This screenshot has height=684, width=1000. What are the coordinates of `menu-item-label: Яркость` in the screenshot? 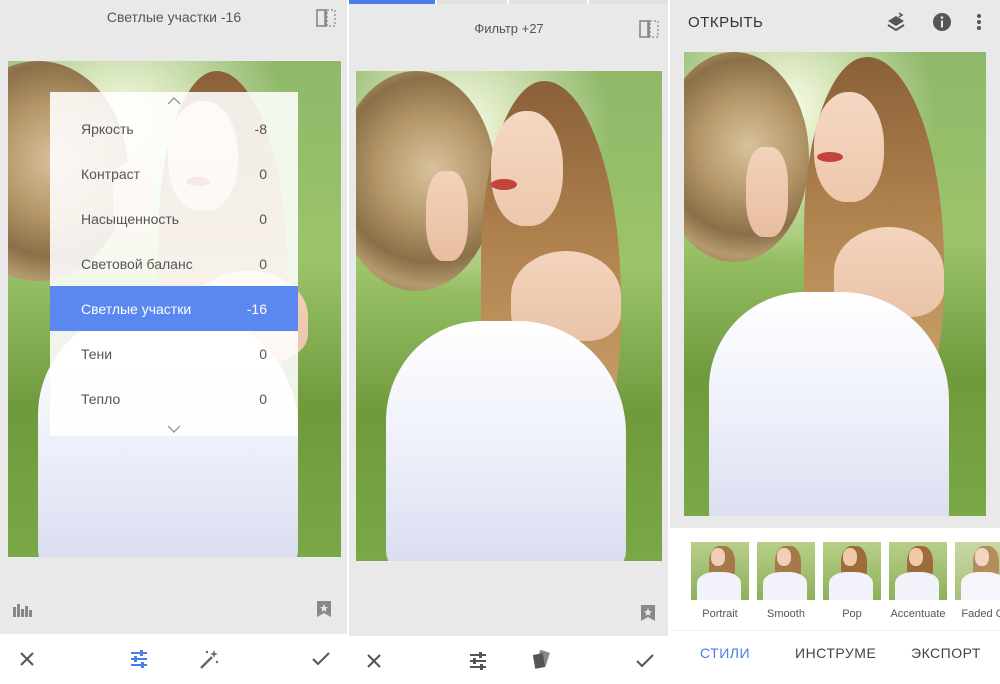 It's located at (107, 128).